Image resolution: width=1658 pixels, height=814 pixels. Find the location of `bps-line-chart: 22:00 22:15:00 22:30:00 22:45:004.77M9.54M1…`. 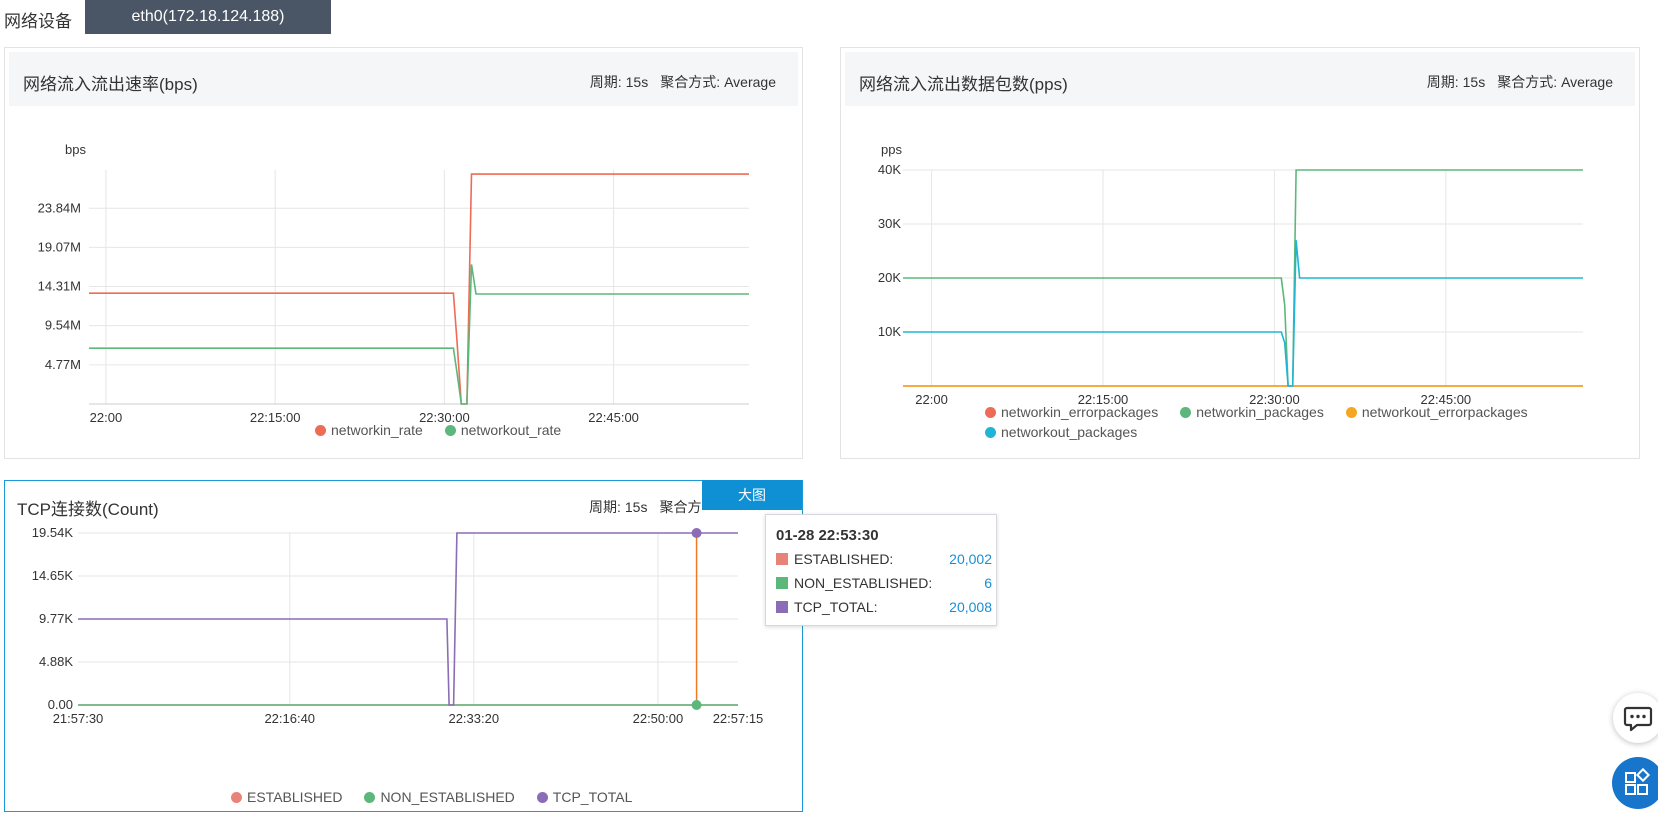

bps-line-chart: 22:00 22:15:00 22:30:00 22:45:004.77M9.54M1… is located at coordinates (393, 283).